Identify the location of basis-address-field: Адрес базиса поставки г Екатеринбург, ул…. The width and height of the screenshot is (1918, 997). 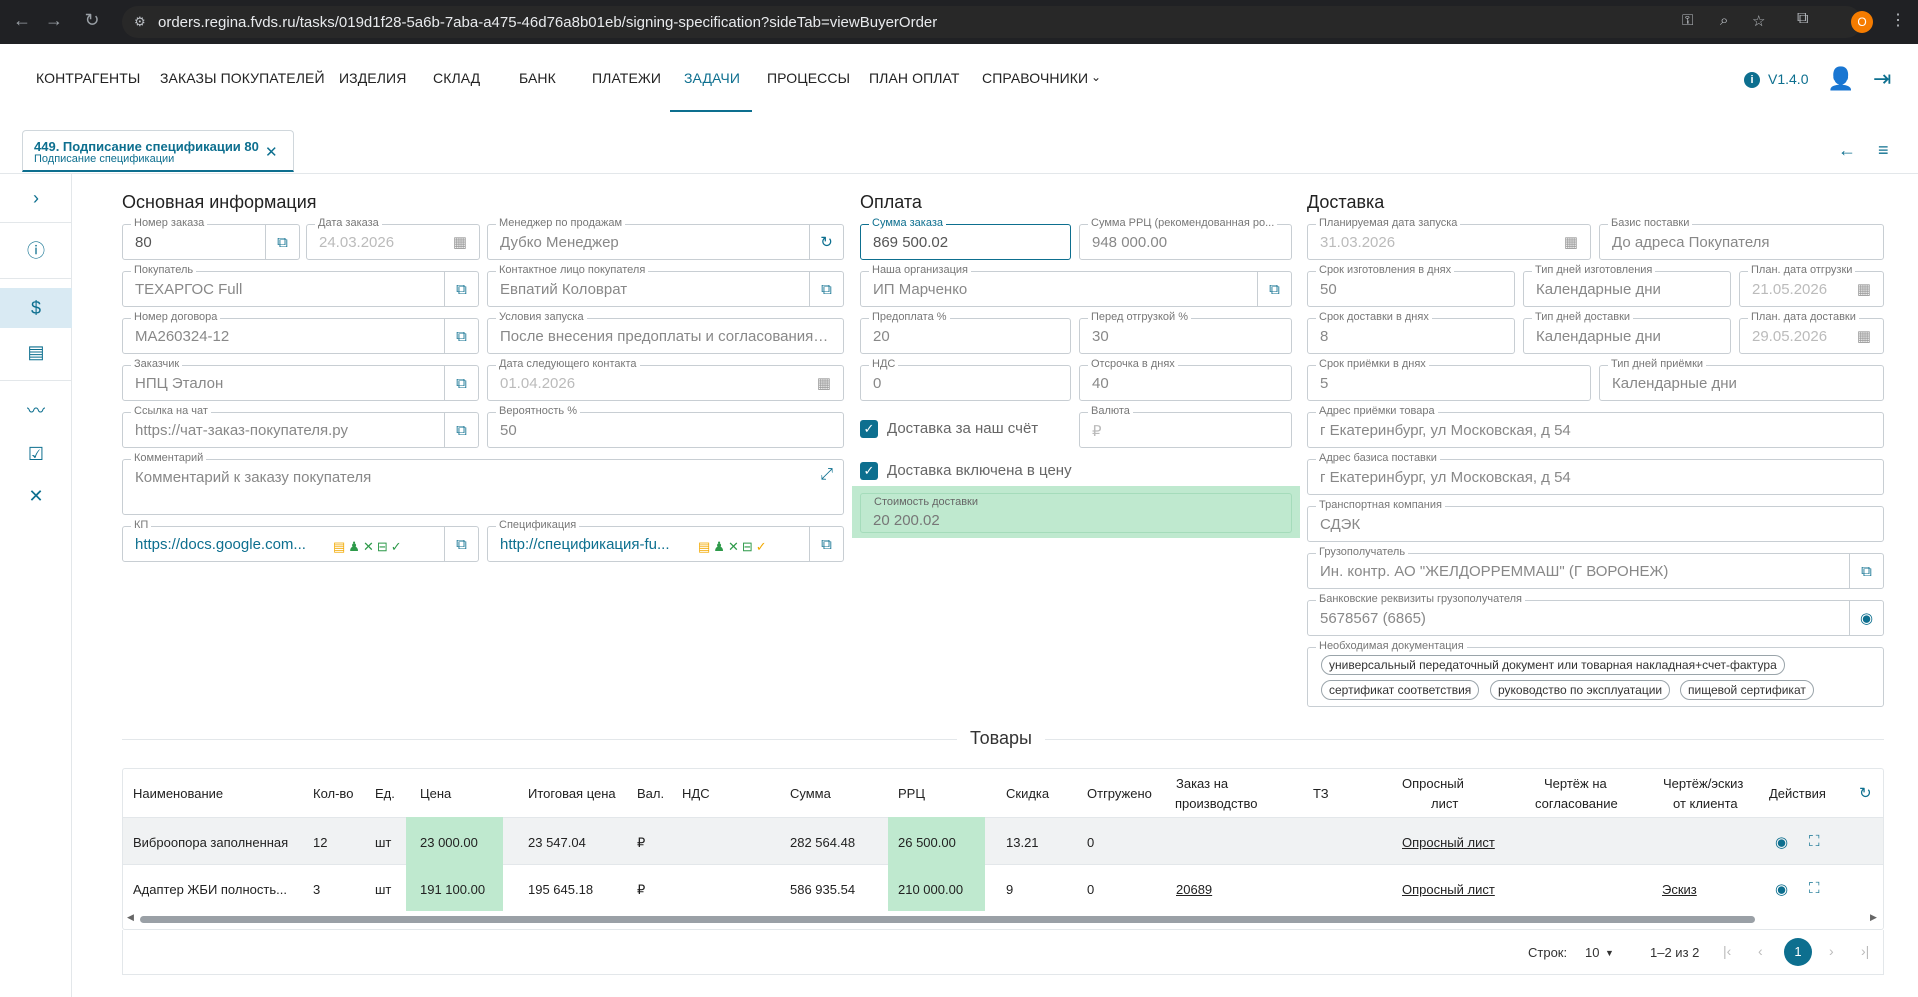
(1595, 473).